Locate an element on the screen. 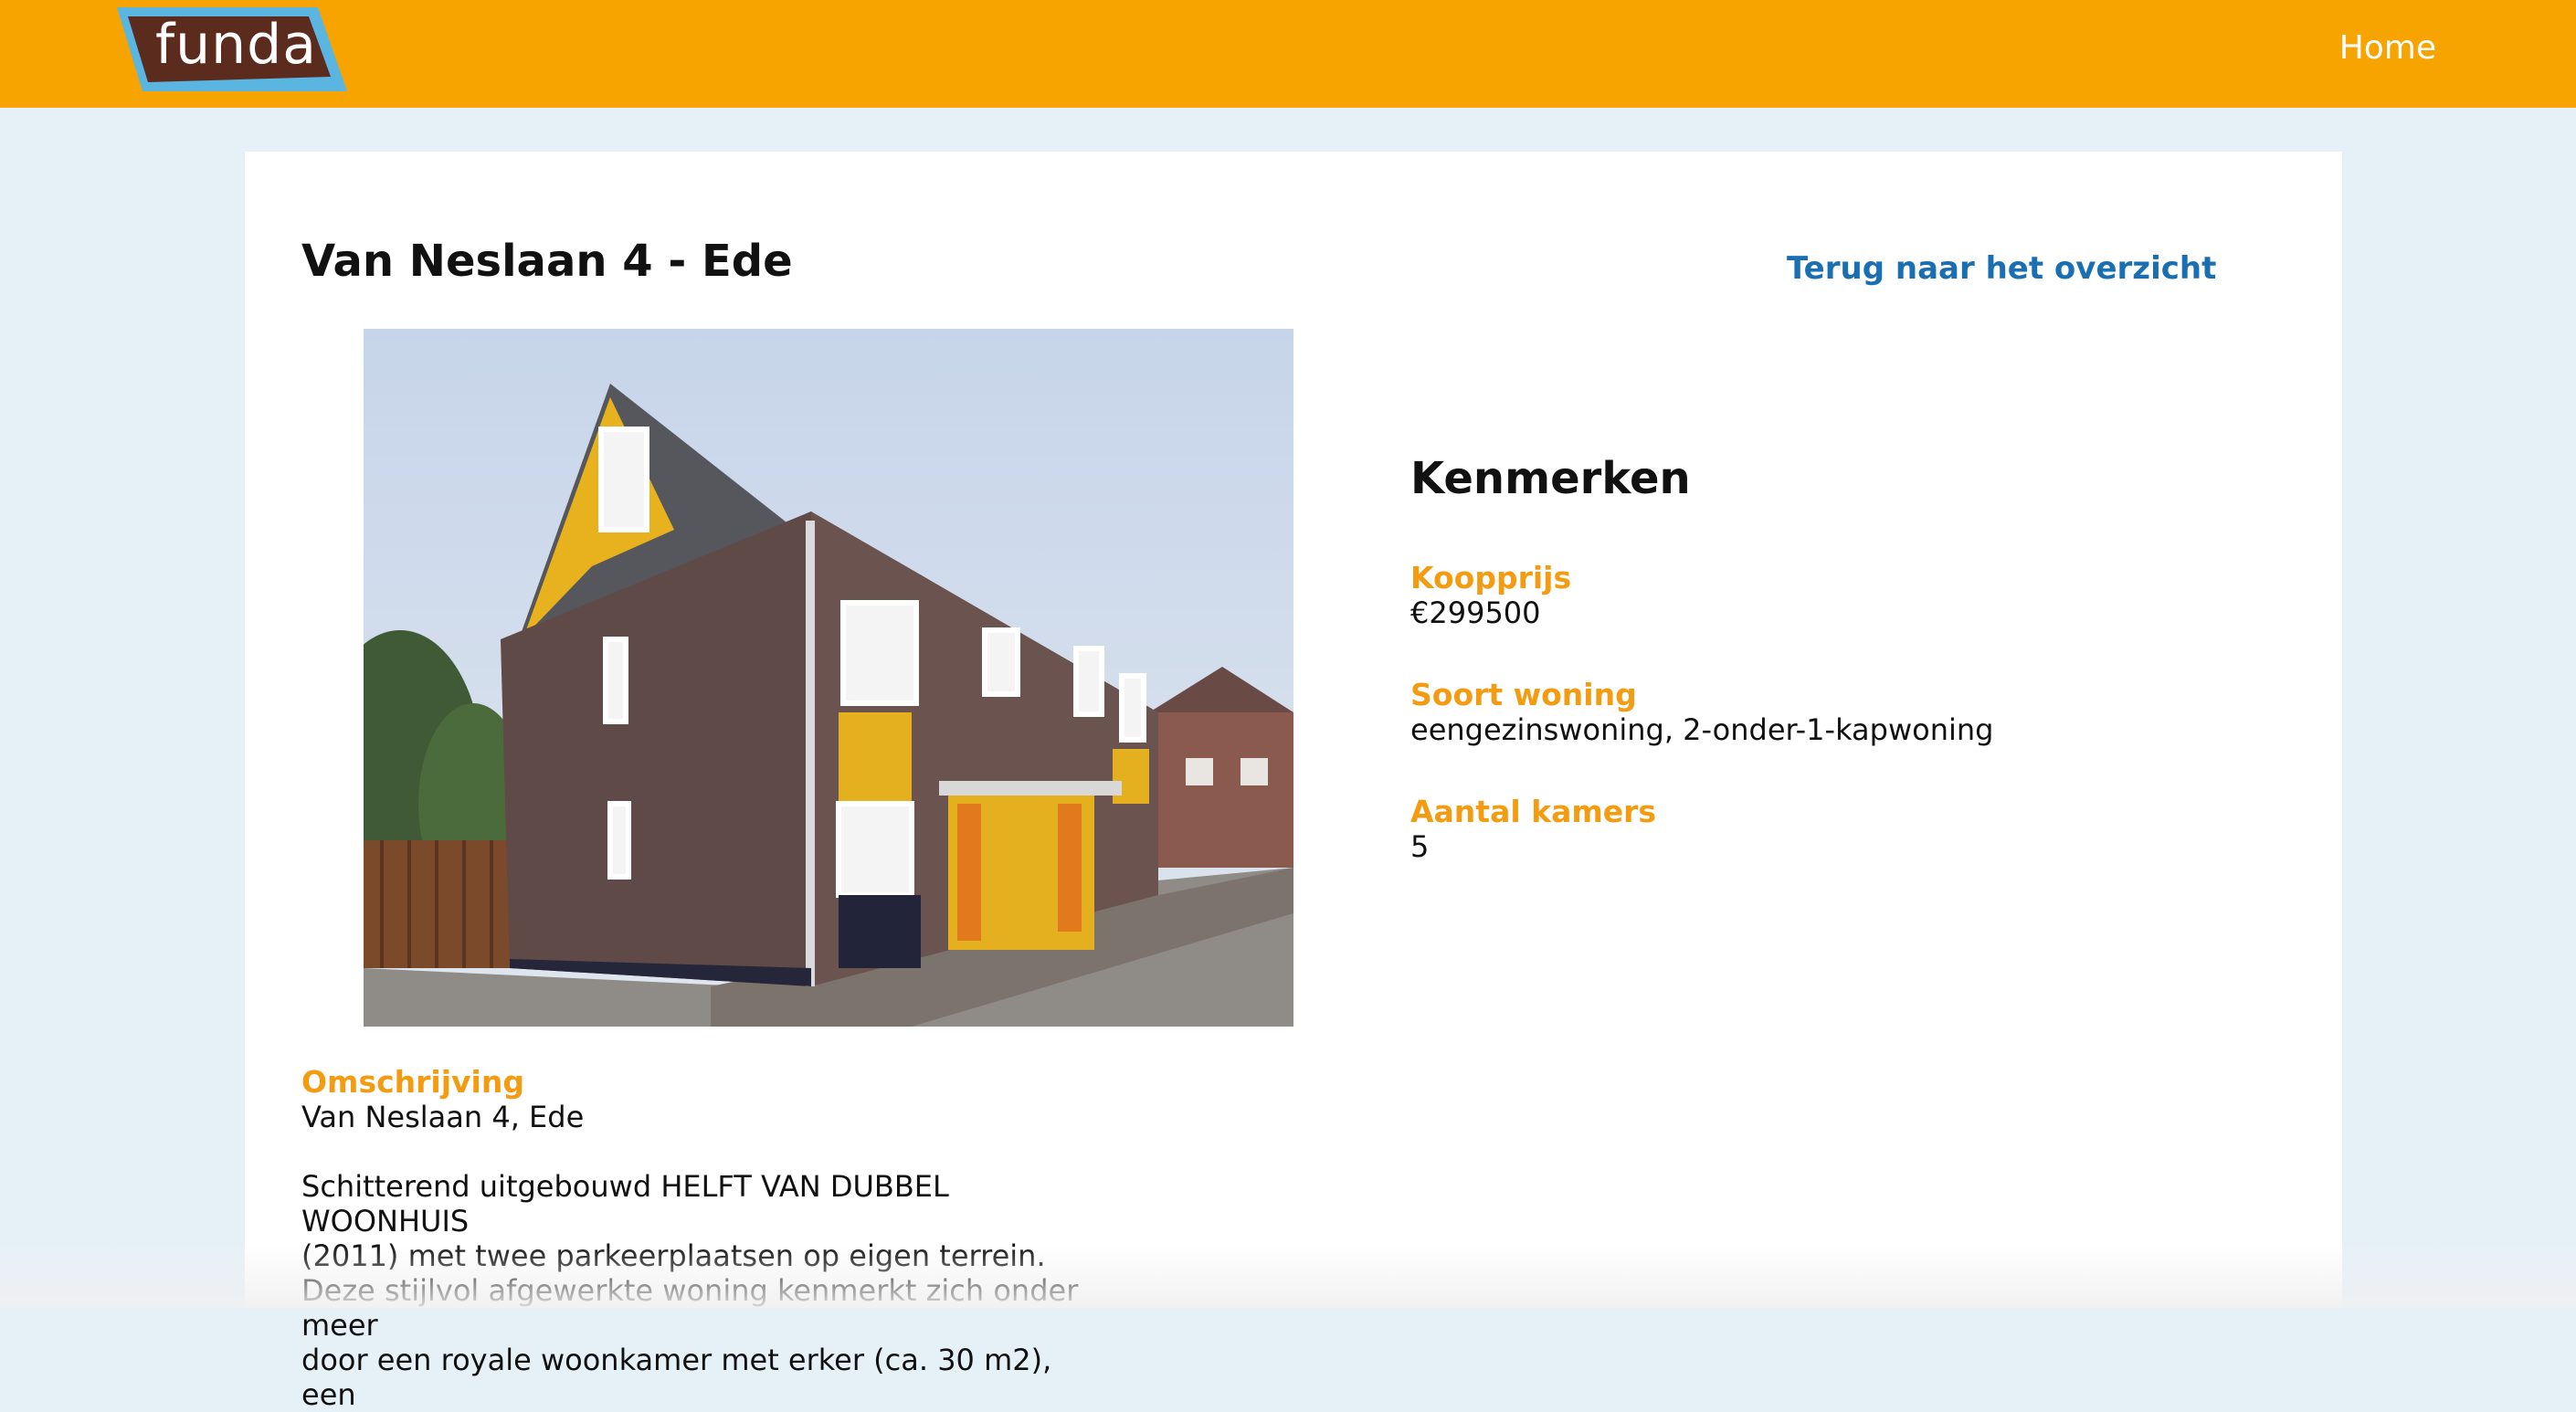 The width and height of the screenshot is (2576, 1412). feature-price: Koopprijs €299500 is located at coordinates (1821, 595).